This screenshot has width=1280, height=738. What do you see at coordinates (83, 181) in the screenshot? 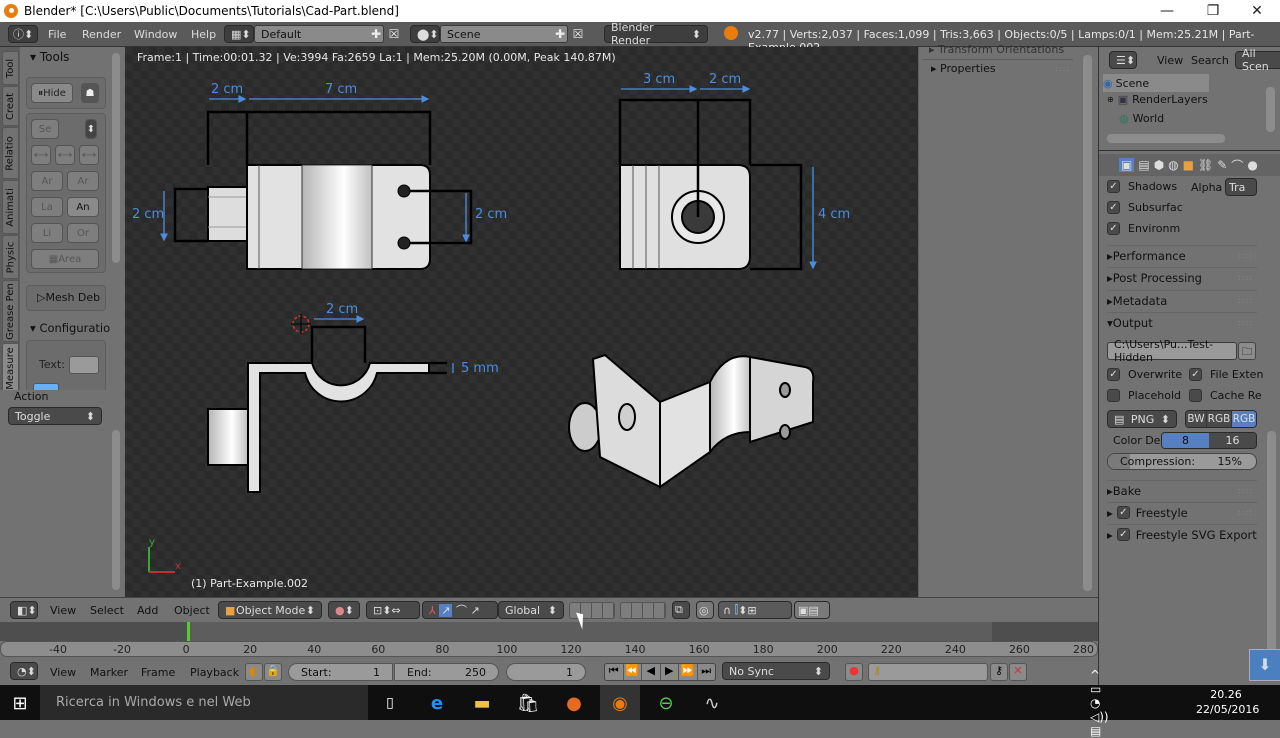
I see `arc-button: Ar` at bounding box center [83, 181].